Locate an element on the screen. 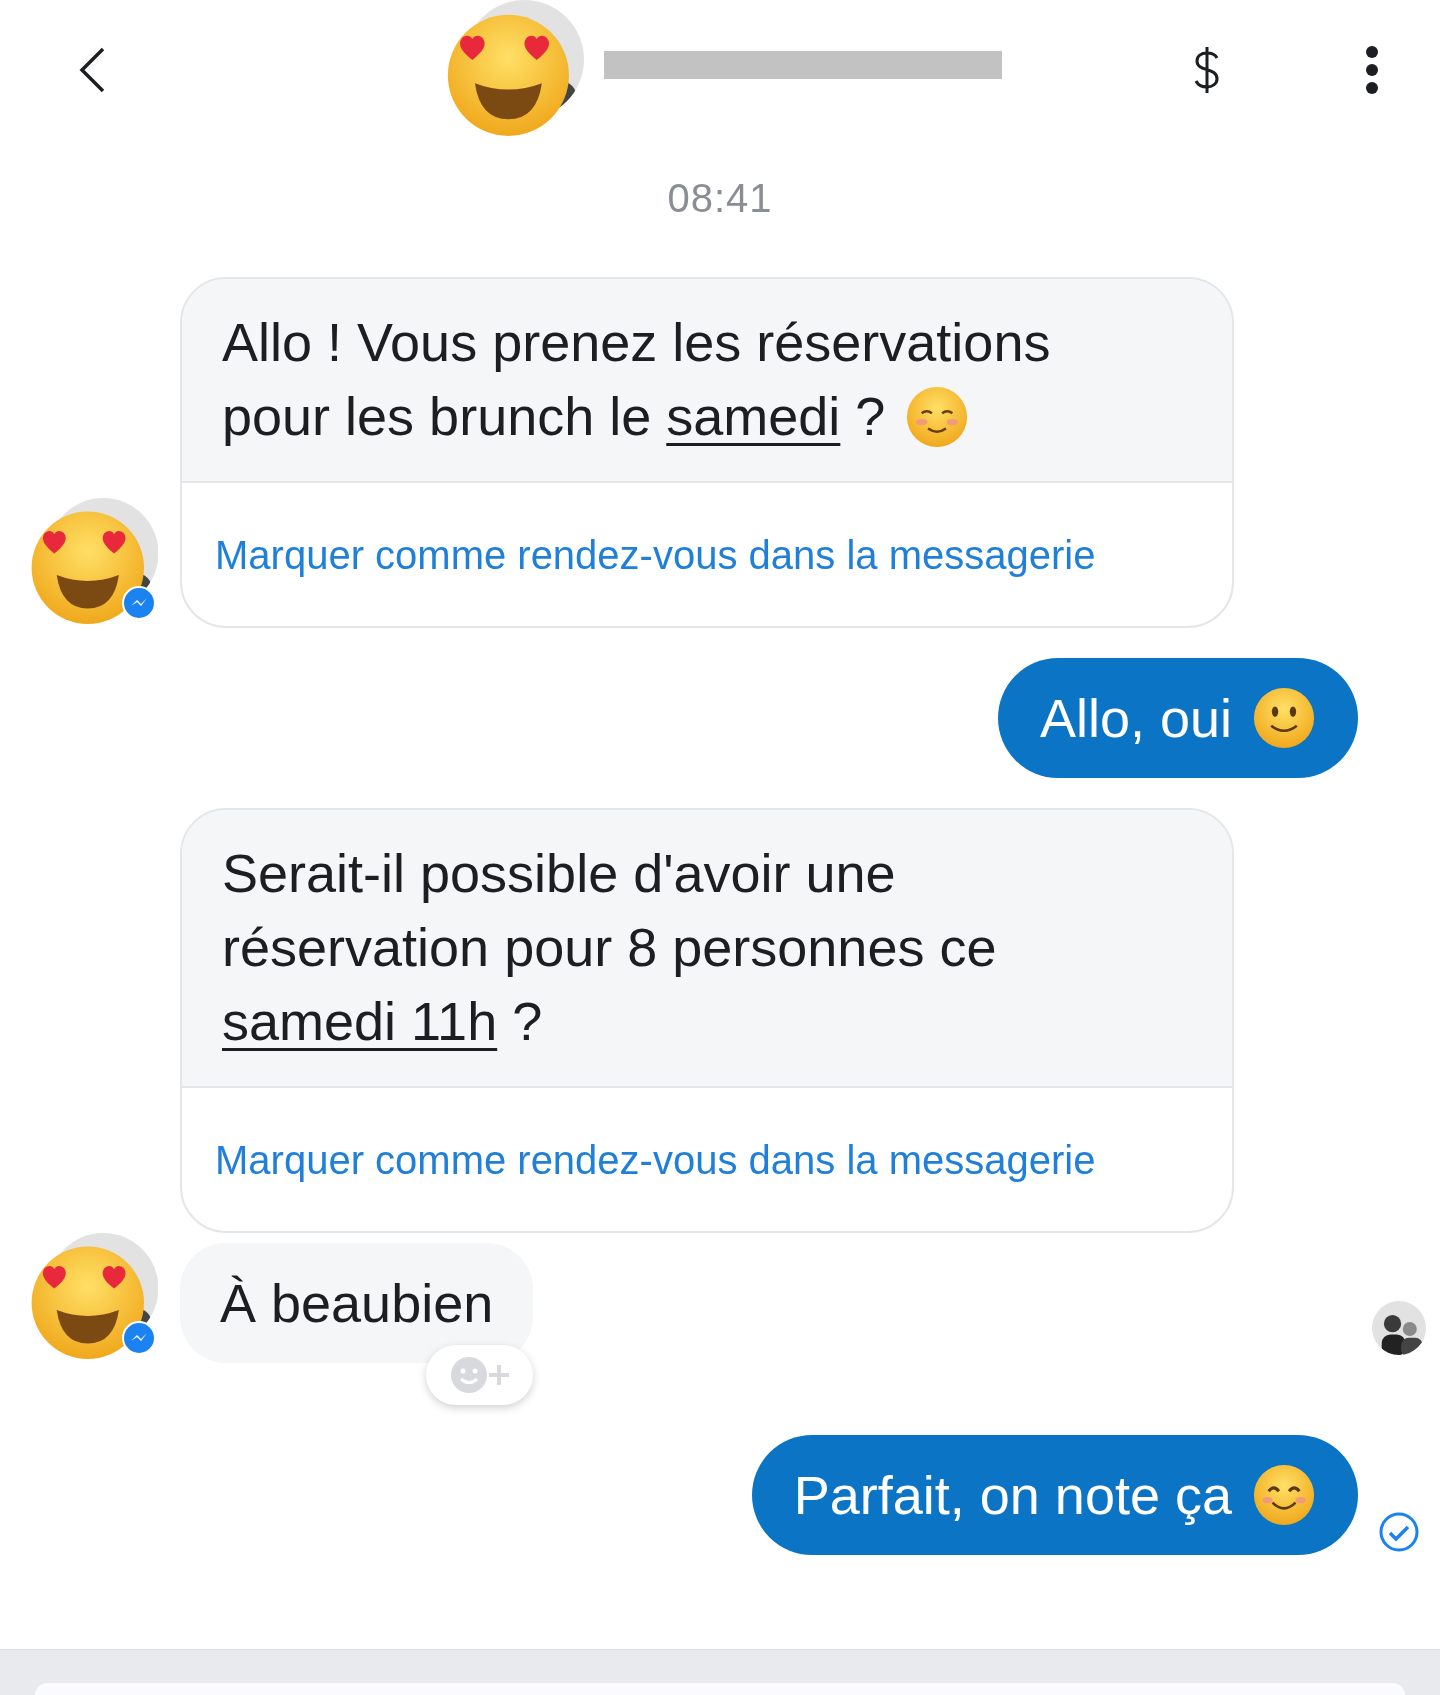 This screenshot has height=1695, width=1440. timestamp: 08:41 is located at coordinates (720, 198).